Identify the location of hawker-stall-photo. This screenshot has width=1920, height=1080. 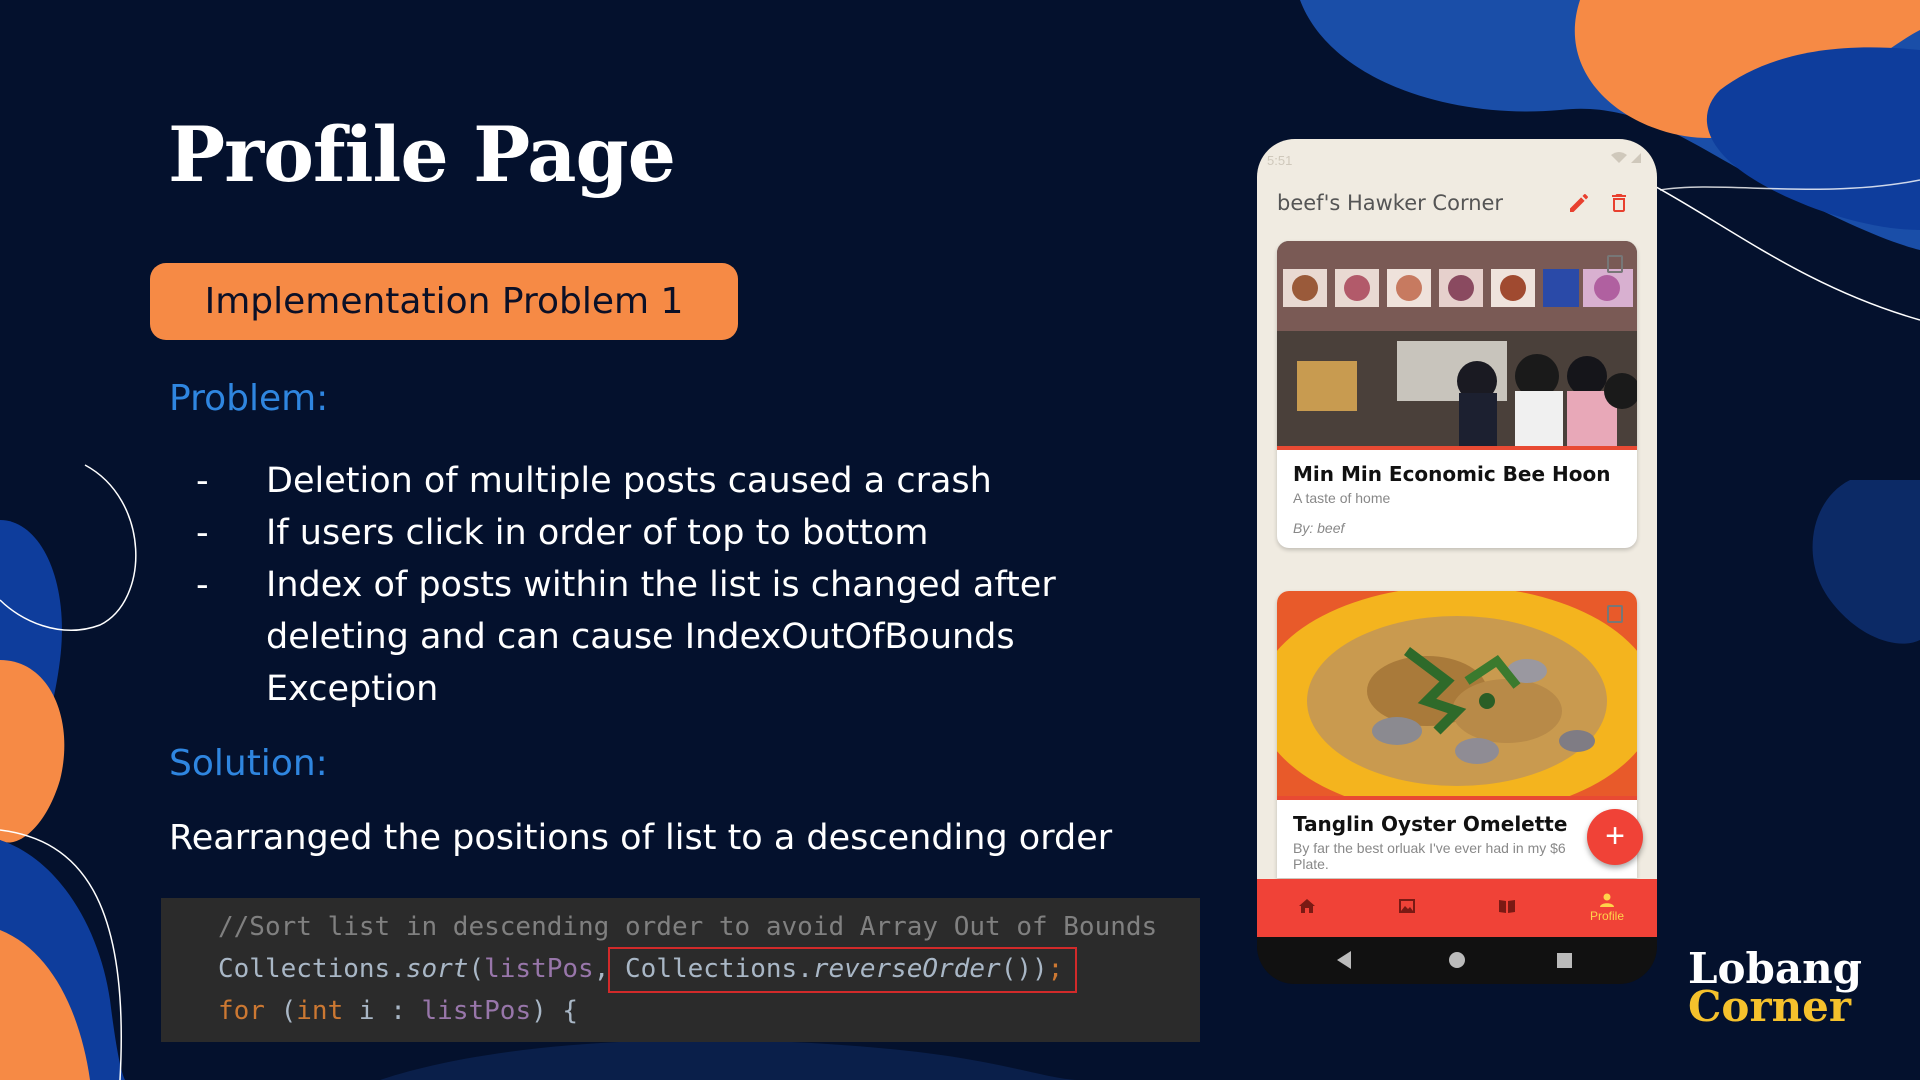
(1457, 343).